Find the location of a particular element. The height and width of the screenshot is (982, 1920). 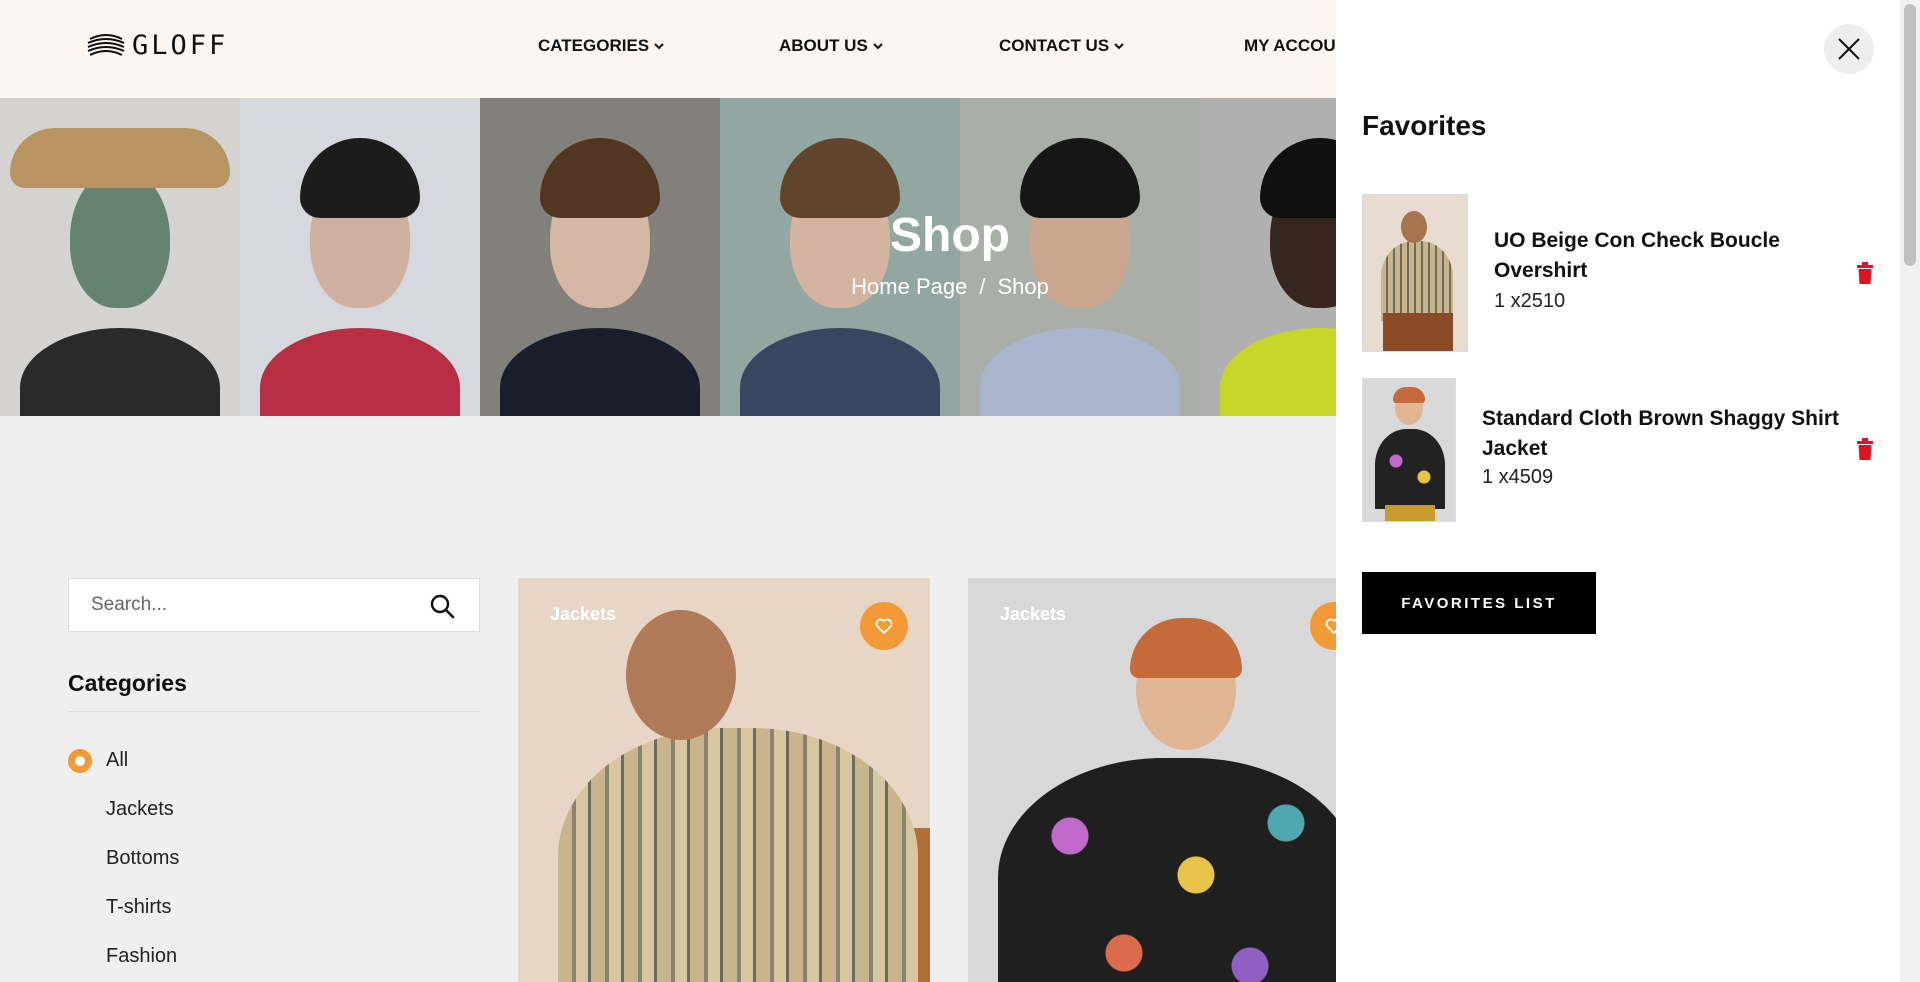

search-box is located at coordinates (274, 605).